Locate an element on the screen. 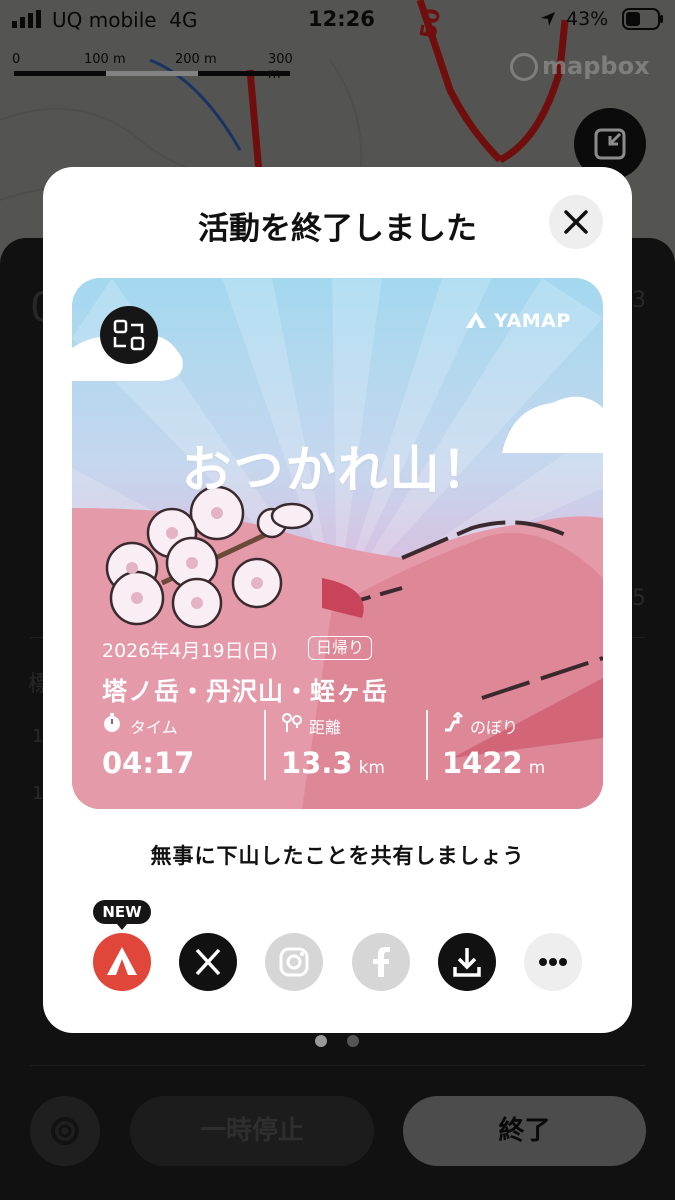  swap-icon is located at coordinates (129, 335).